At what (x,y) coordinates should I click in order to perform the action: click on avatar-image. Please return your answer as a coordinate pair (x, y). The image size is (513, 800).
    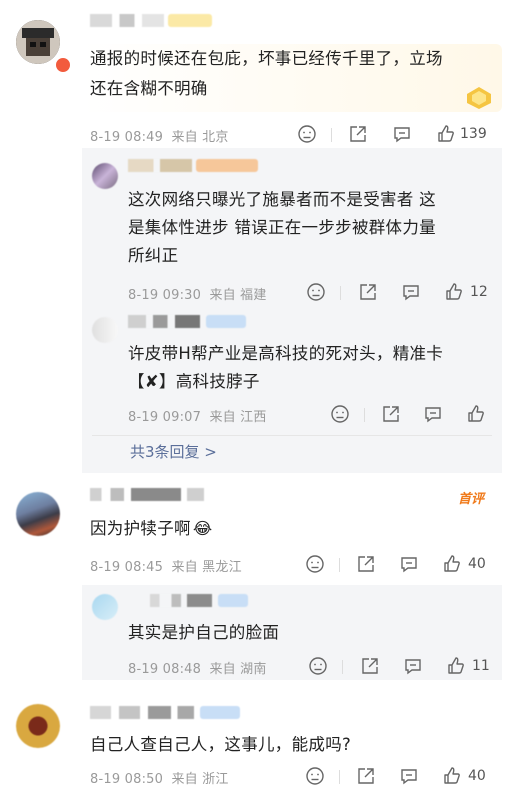
    Looking at the image, I should click on (38, 42).